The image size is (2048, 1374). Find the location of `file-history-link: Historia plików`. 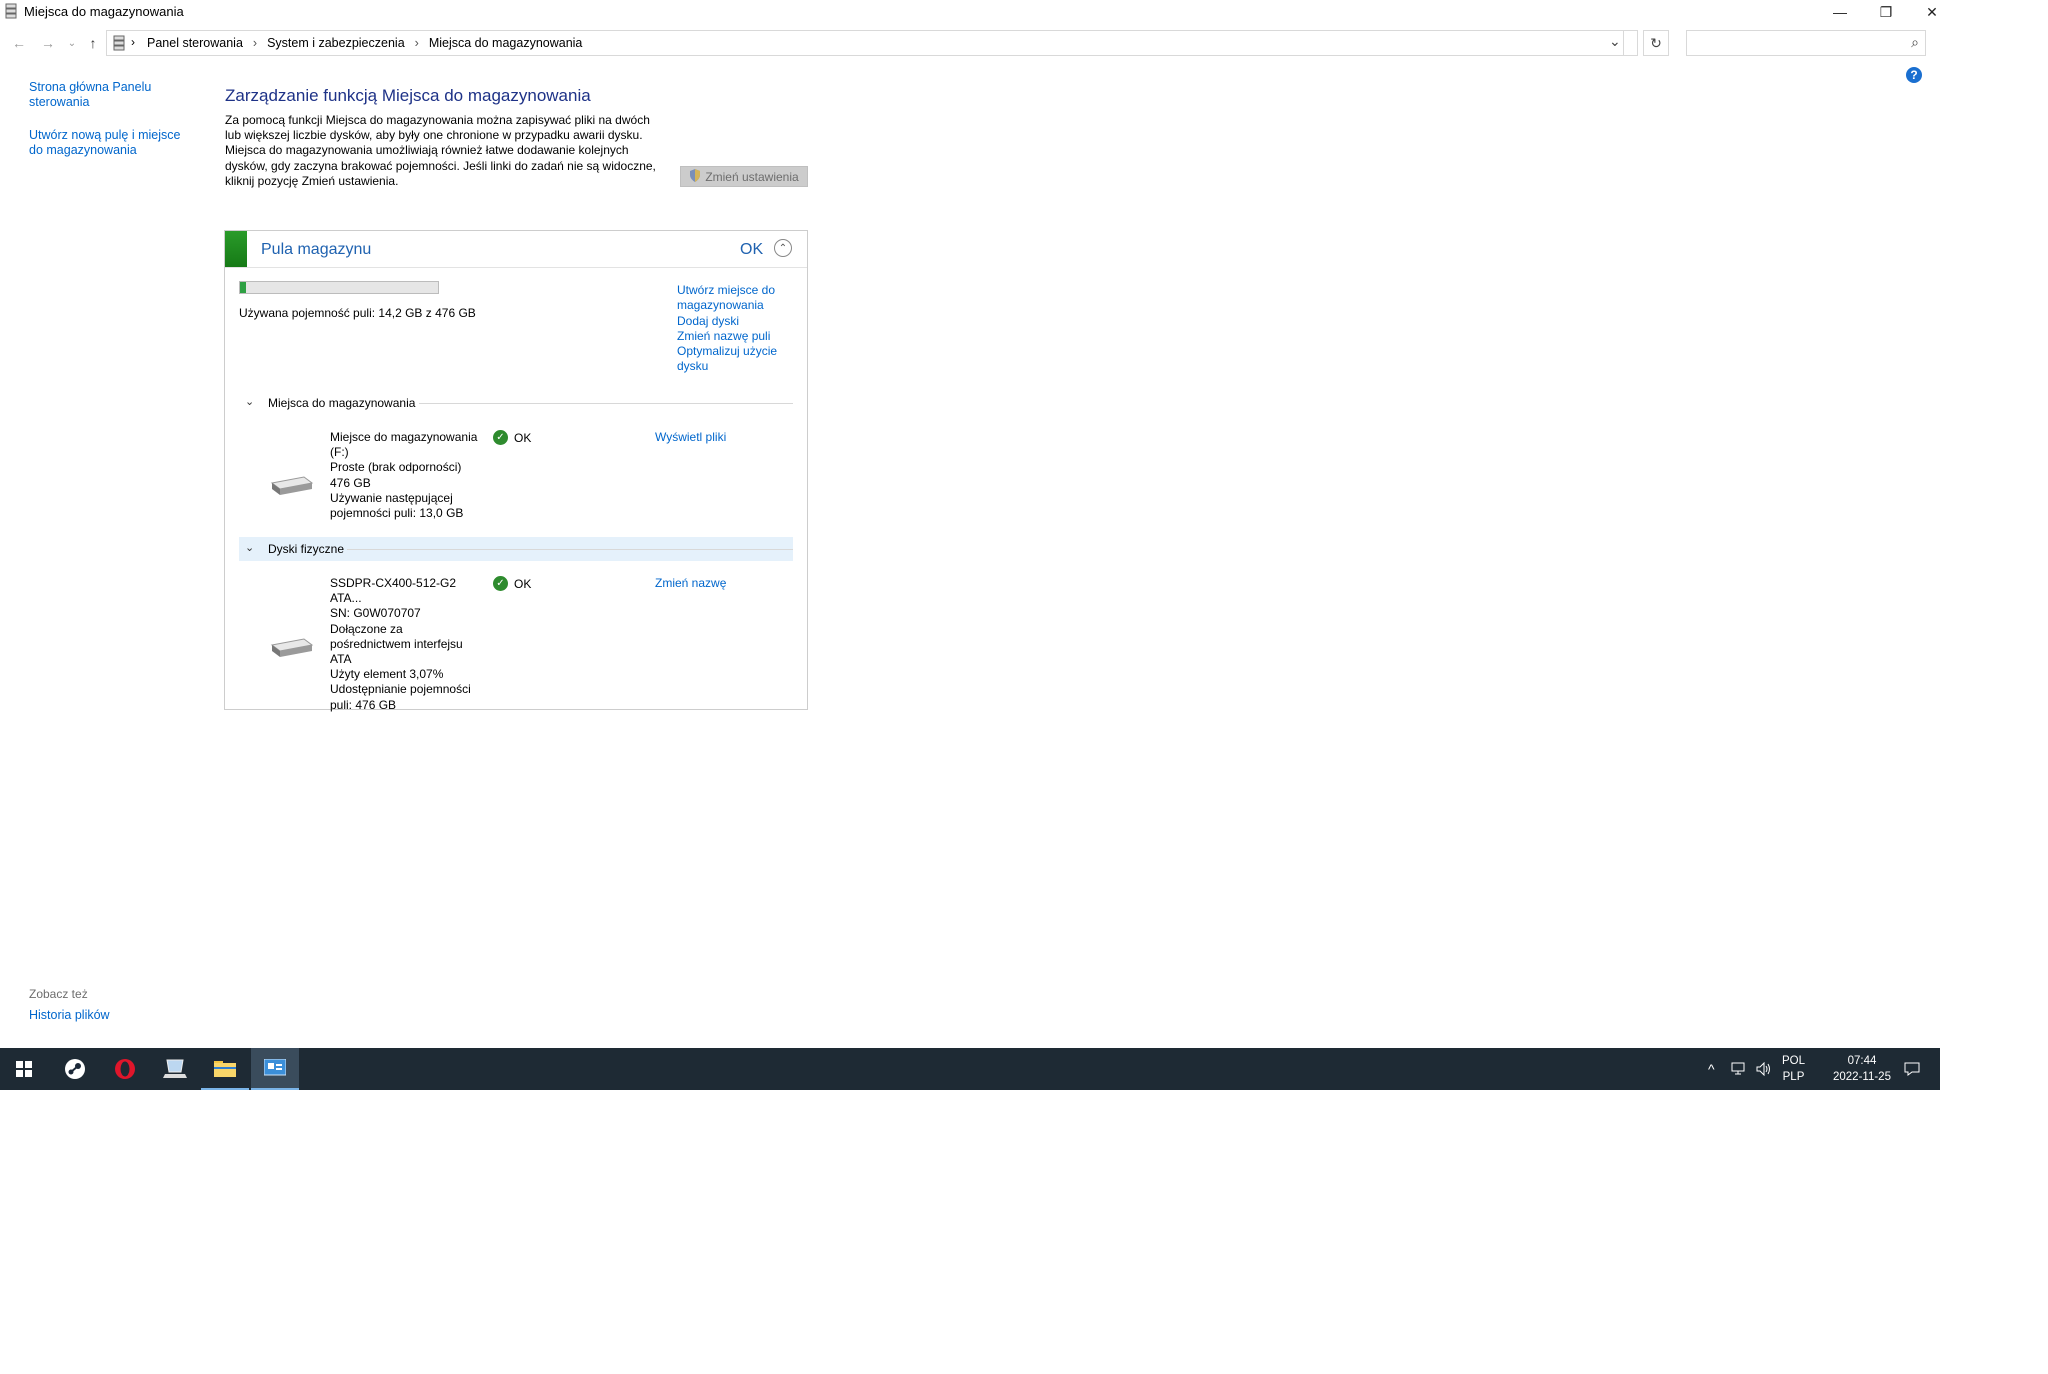

file-history-link: Historia plików is located at coordinates (69, 1015).